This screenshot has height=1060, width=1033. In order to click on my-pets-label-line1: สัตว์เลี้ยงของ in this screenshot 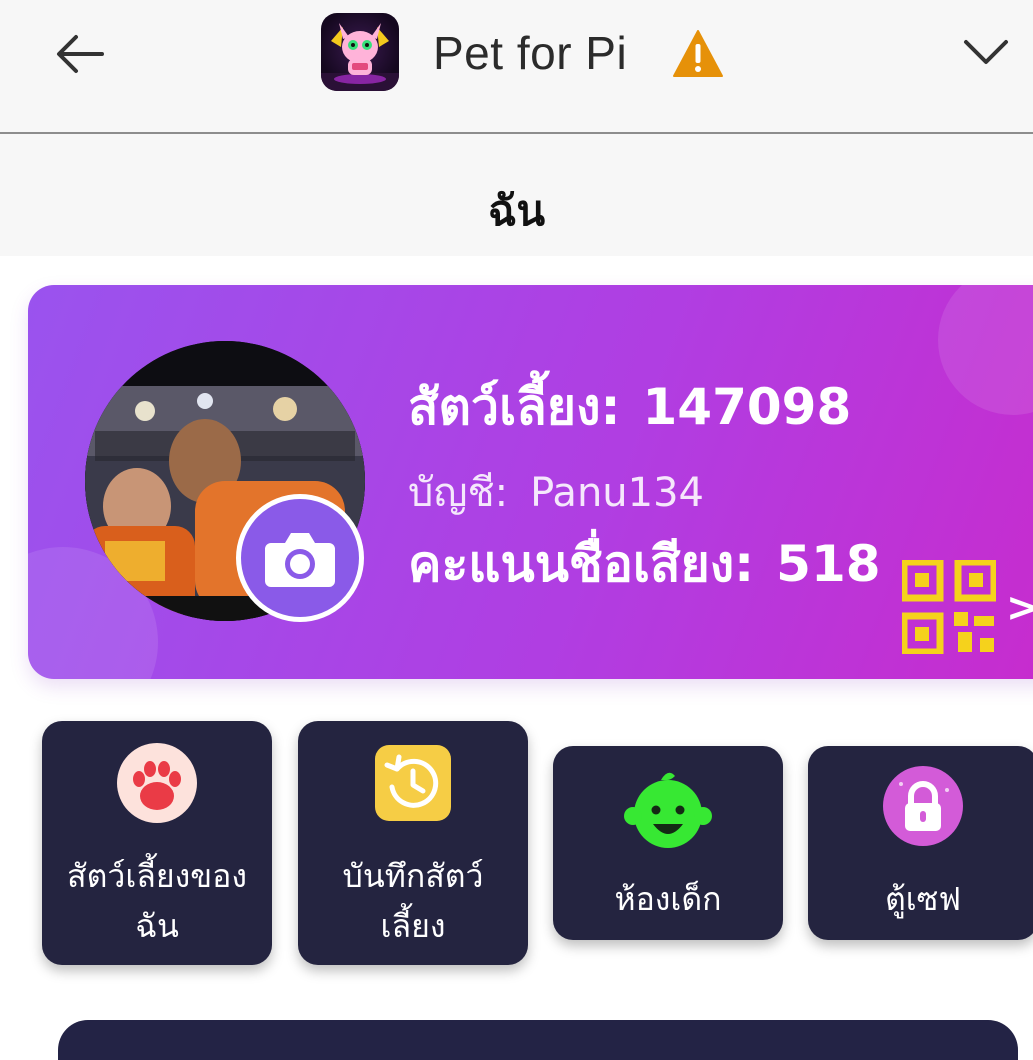, I will do `click(157, 876)`.